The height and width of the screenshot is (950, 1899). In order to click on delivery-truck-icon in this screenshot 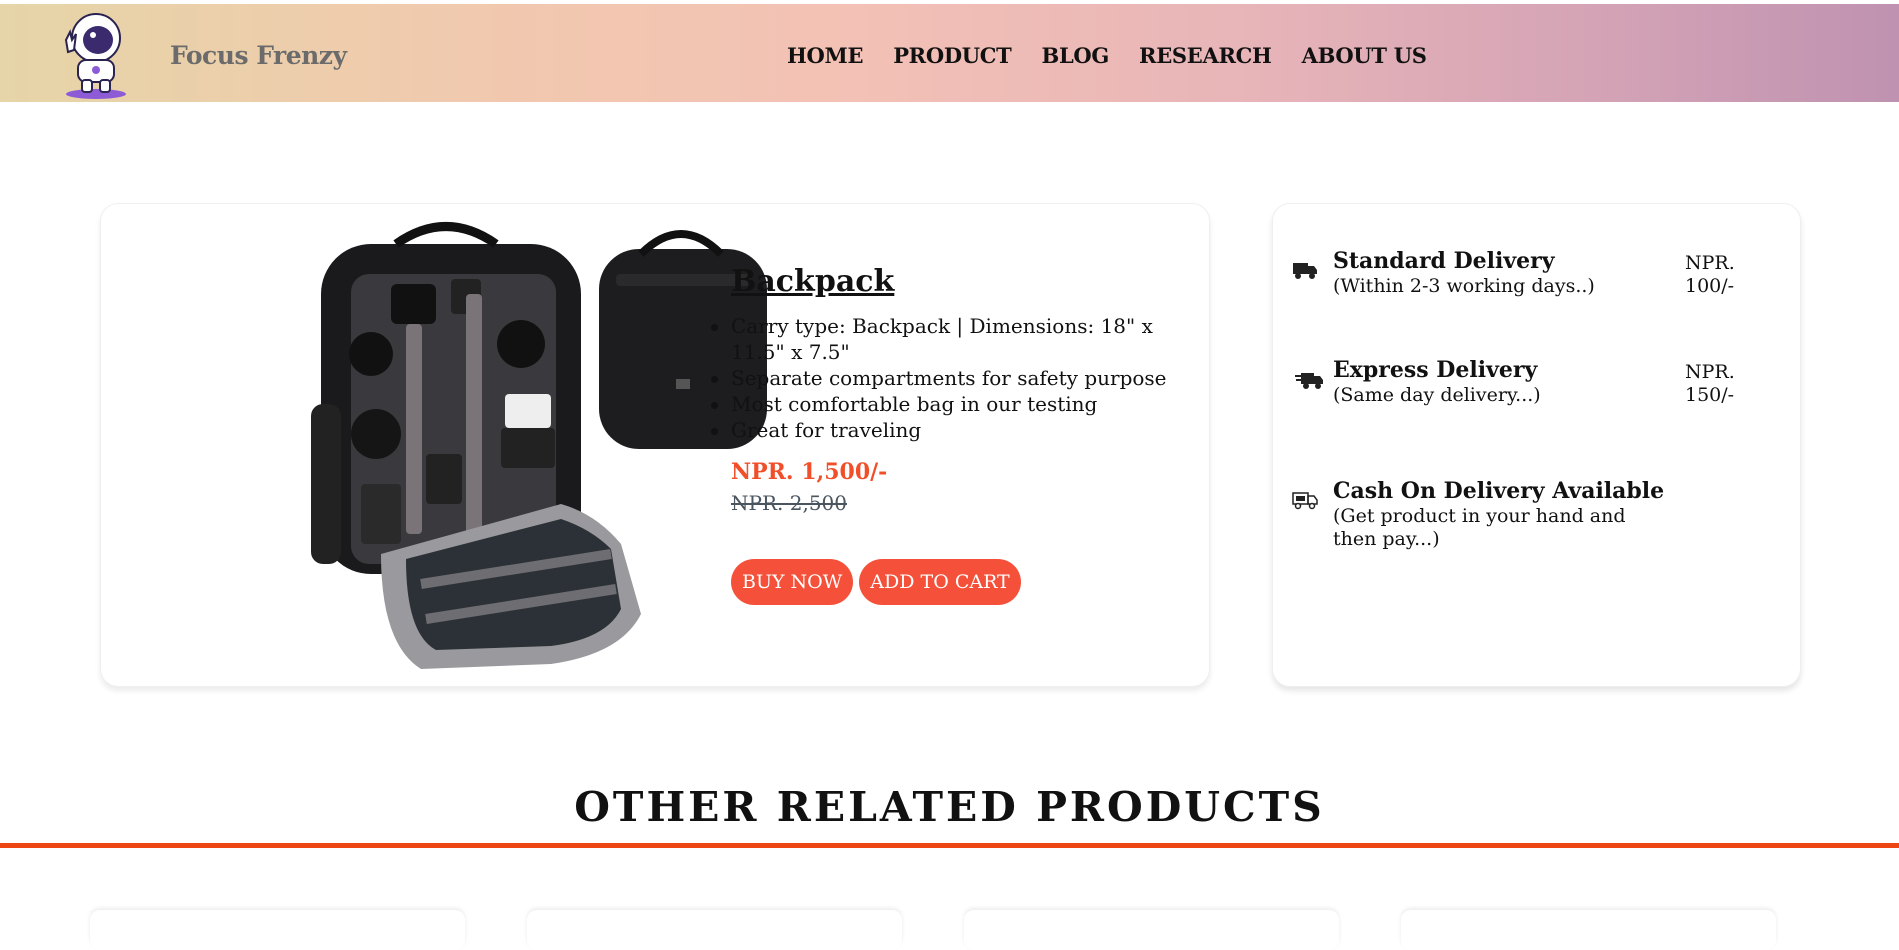, I will do `click(1305, 271)`.